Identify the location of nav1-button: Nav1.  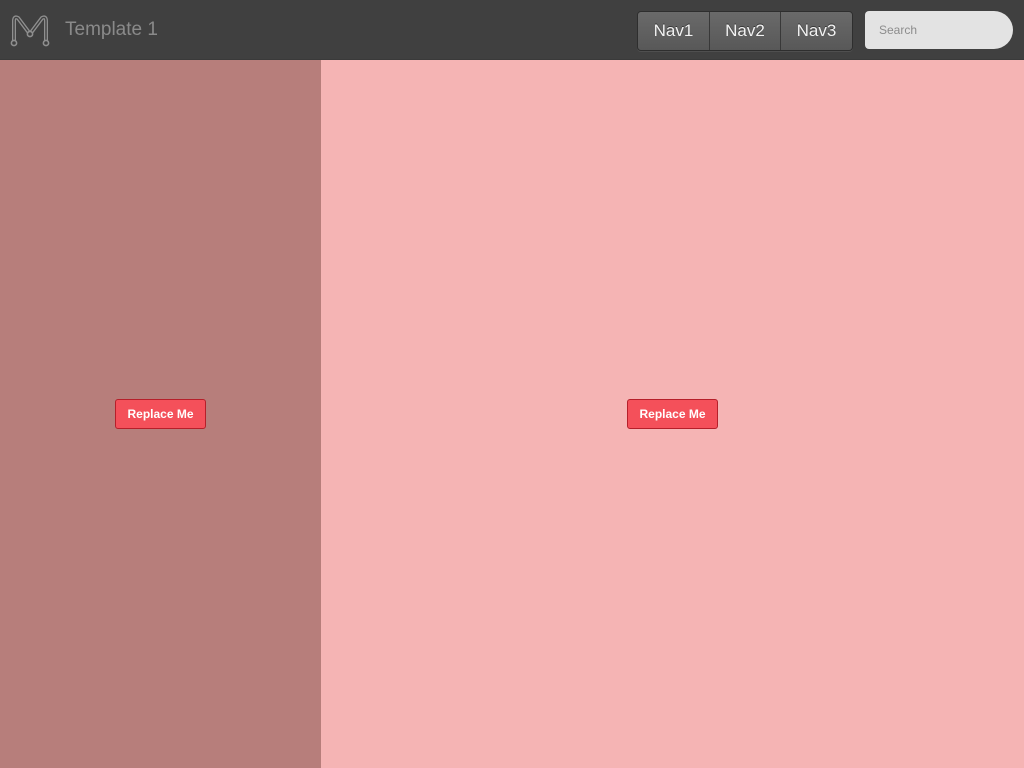
(673, 31).